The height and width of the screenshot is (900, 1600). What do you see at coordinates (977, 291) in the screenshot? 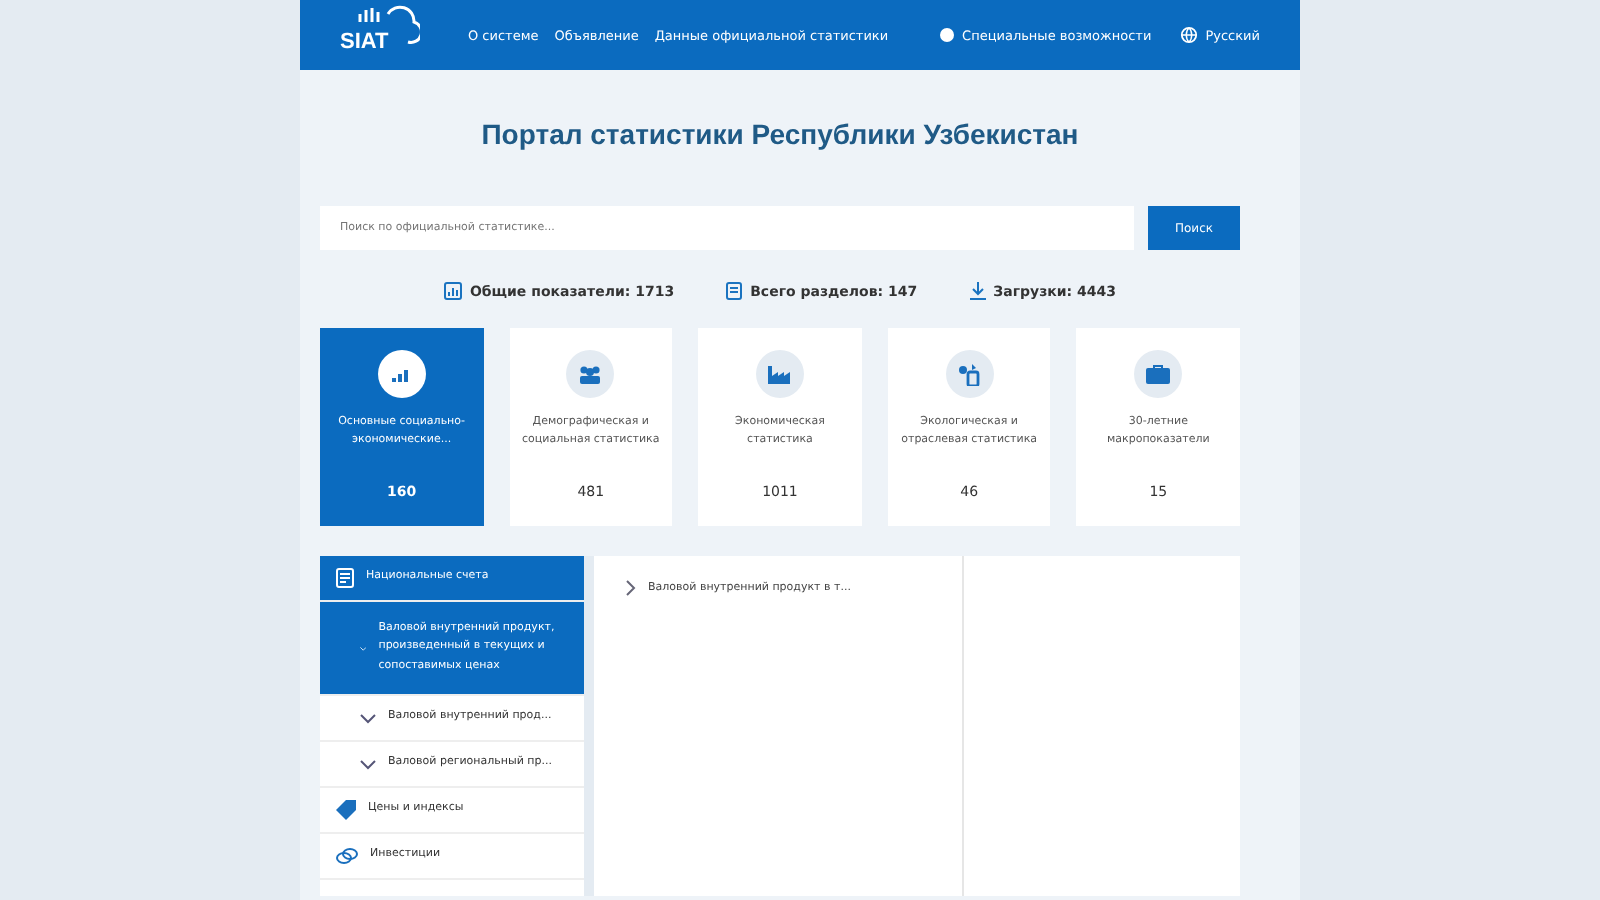
I see `download-icon` at bounding box center [977, 291].